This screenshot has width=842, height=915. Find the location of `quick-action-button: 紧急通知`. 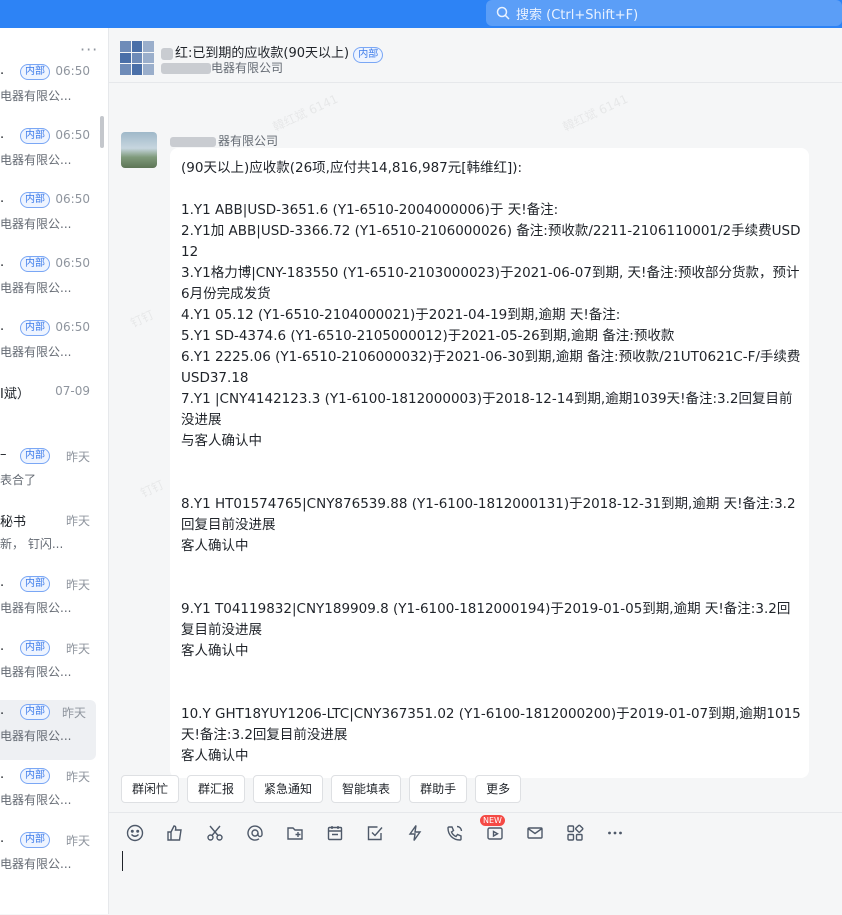

quick-action-button: 紧急通知 is located at coordinates (288, 789).